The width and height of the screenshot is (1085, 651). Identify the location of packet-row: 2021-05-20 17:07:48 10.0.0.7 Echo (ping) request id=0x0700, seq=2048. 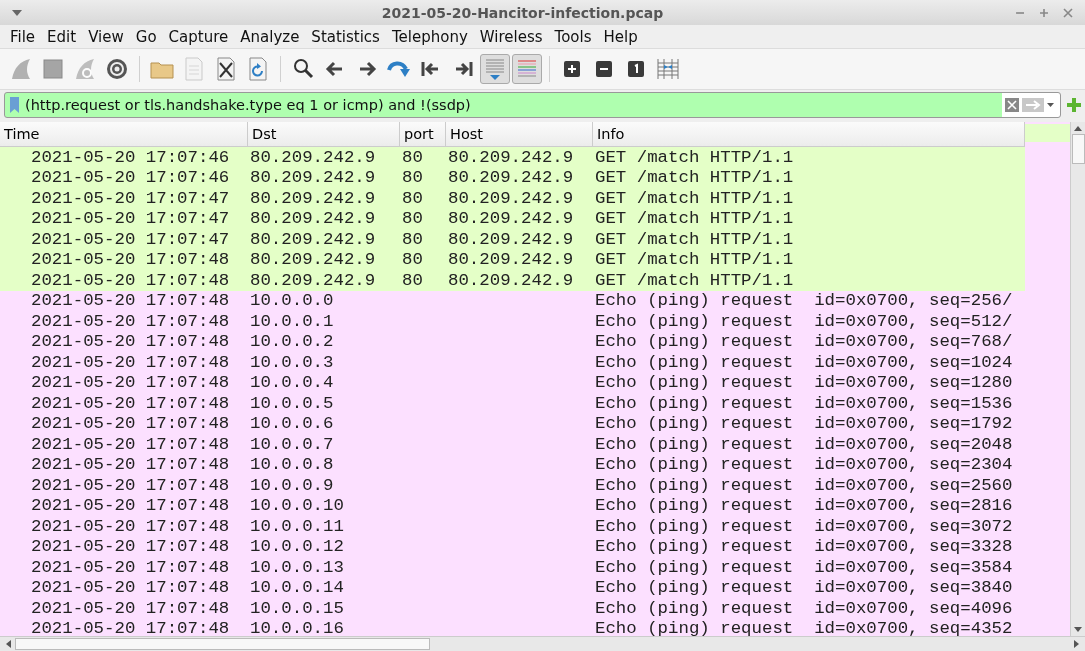
(512, 444).